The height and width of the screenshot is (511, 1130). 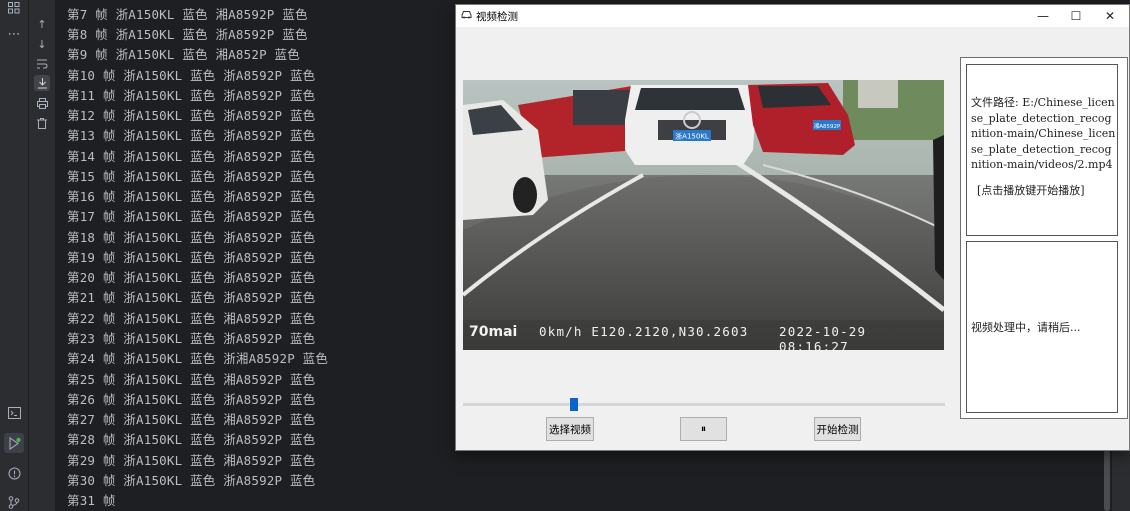 What do you see at coordinates (570, 429) in the screenshot?
I see `select-video-button: 选择视频` at bounding box center [570, 429].